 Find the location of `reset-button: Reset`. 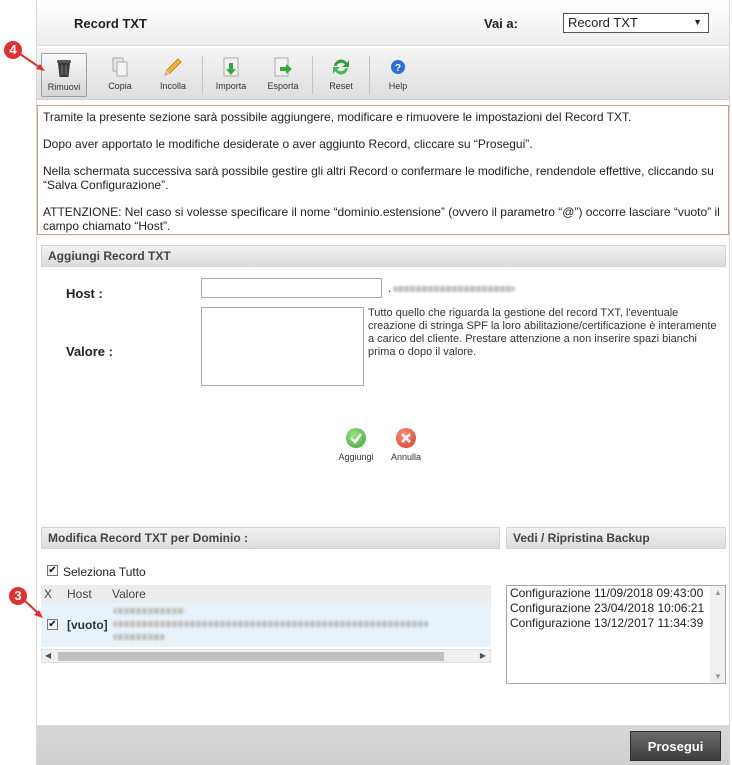

reset-button: Reset is located at coordinates (341, 75).